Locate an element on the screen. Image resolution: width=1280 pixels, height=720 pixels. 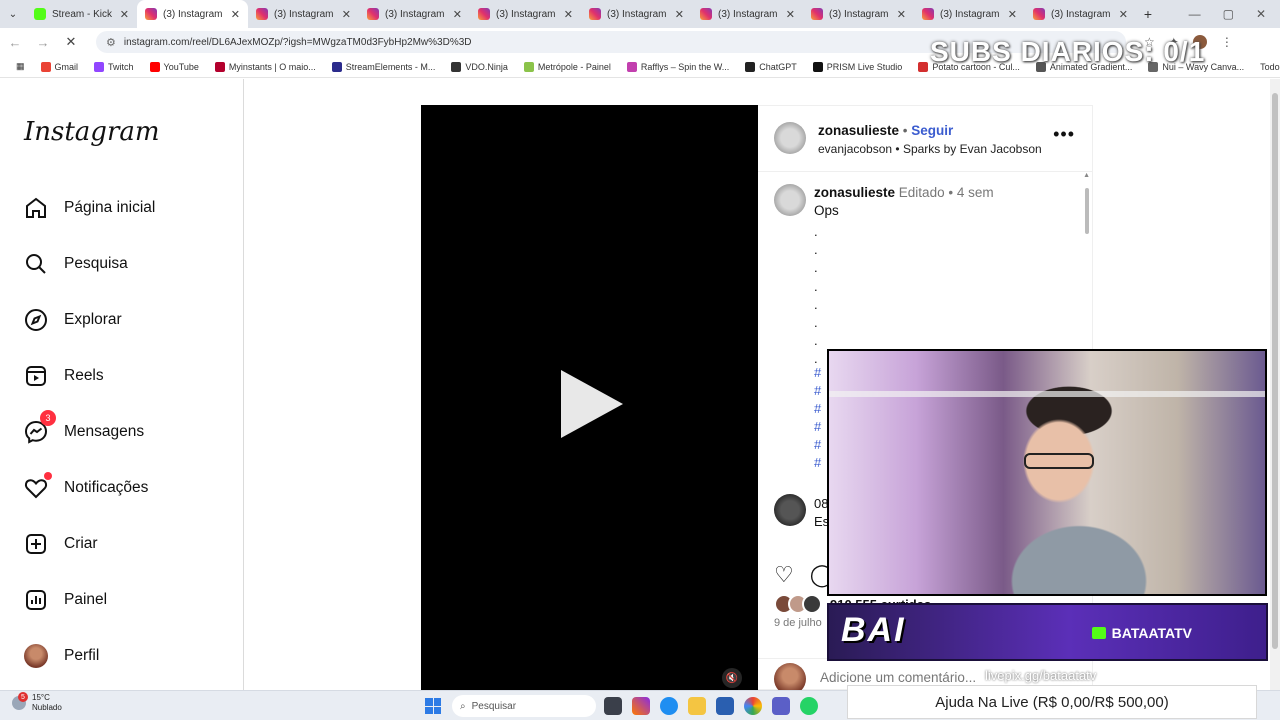
bookmark-label: PRISM Live Studio is located at coordinates (864, 66).